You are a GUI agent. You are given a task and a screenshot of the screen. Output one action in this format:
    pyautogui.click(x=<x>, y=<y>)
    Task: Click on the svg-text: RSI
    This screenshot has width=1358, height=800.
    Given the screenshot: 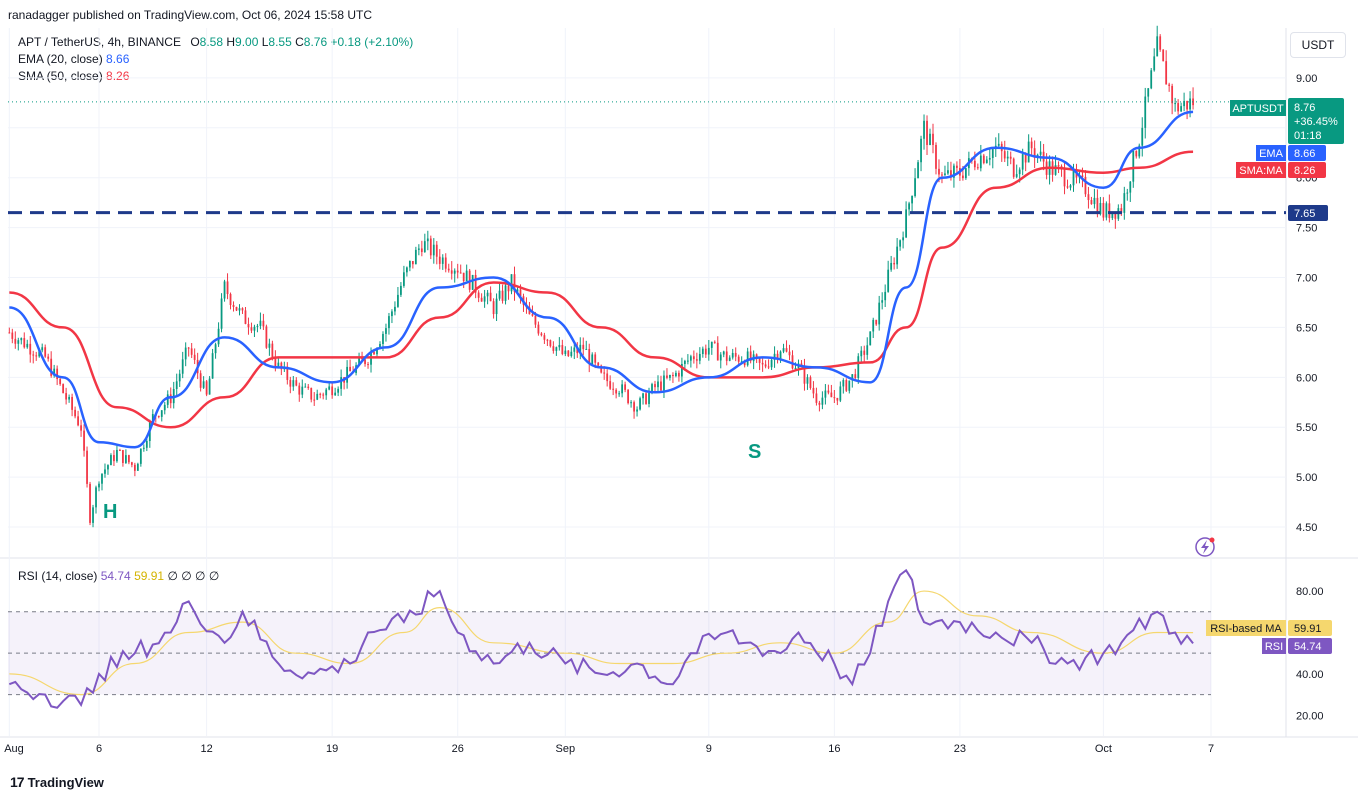 What is the action you would take?
    pyautogui.click(x=1274, y=647)
    